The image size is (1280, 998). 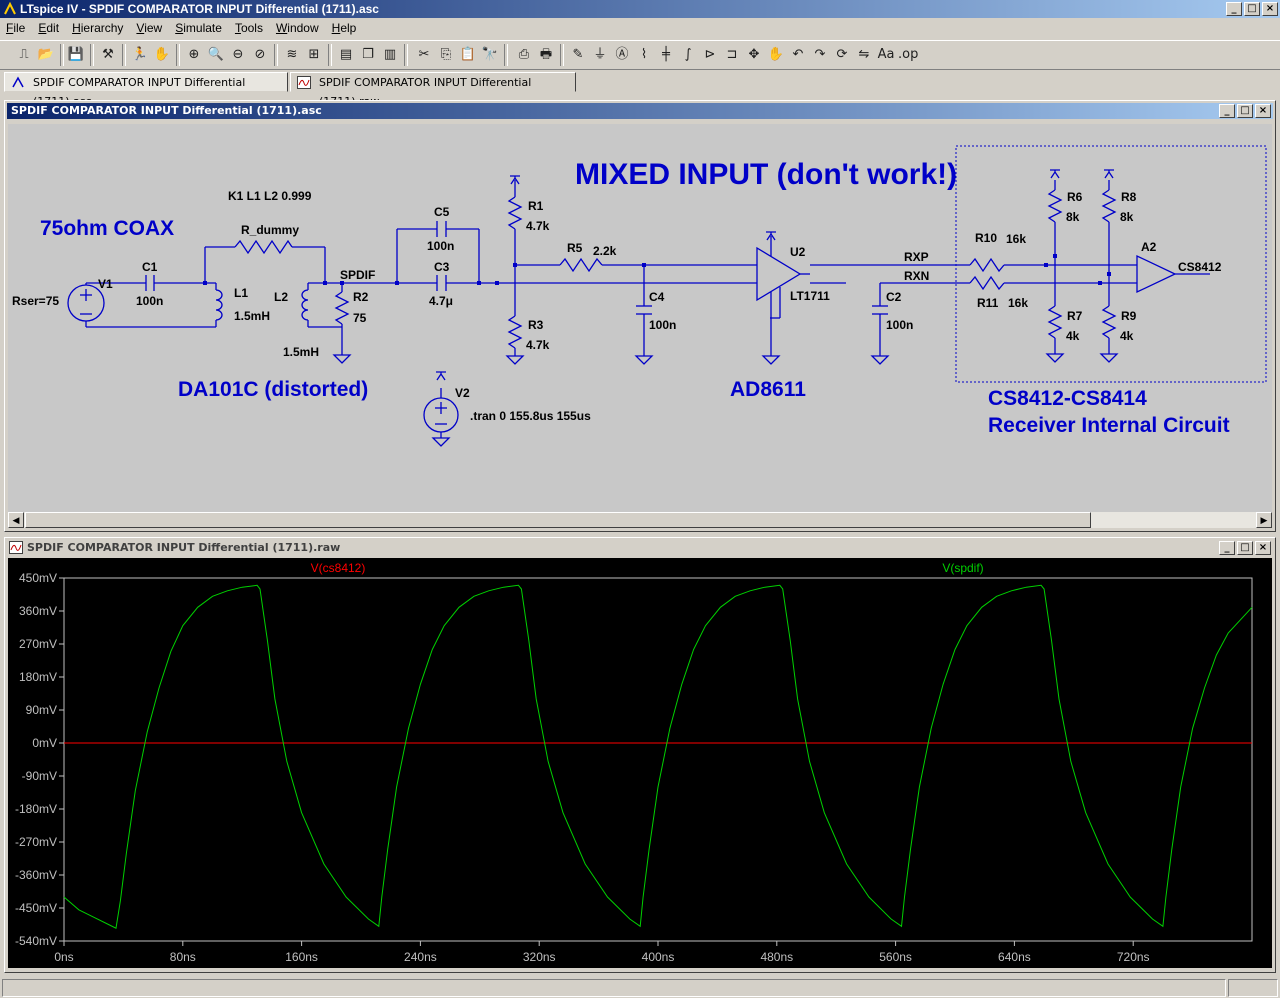 What do you see at coordinates (688, 55) in the screenshot?
I see `inductor-icon: ∫` at bounding box center [688, 55].